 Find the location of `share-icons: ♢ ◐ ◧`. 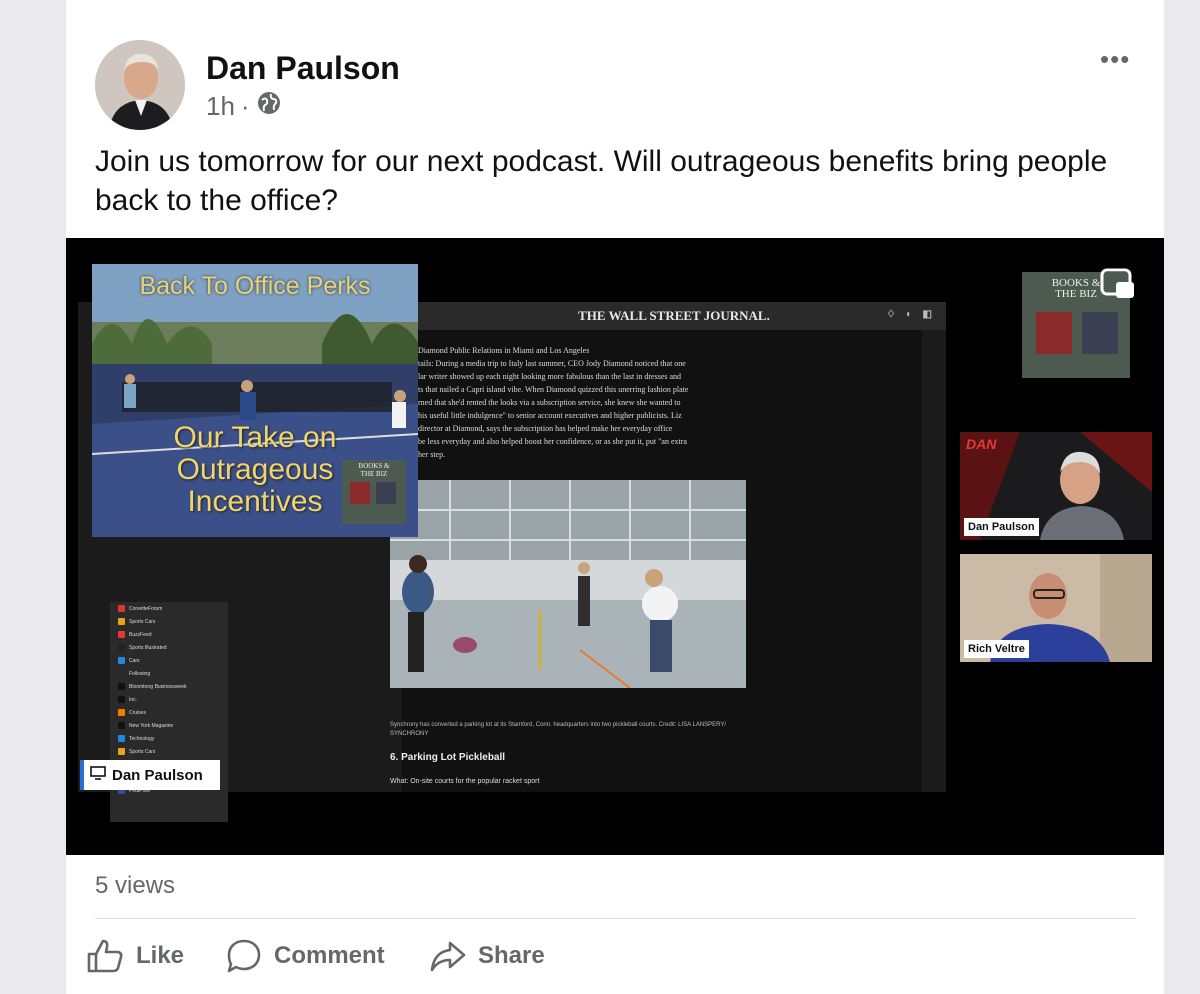

share-icons: ♢ ◐ ◧ is located at coordinates (911, 314).